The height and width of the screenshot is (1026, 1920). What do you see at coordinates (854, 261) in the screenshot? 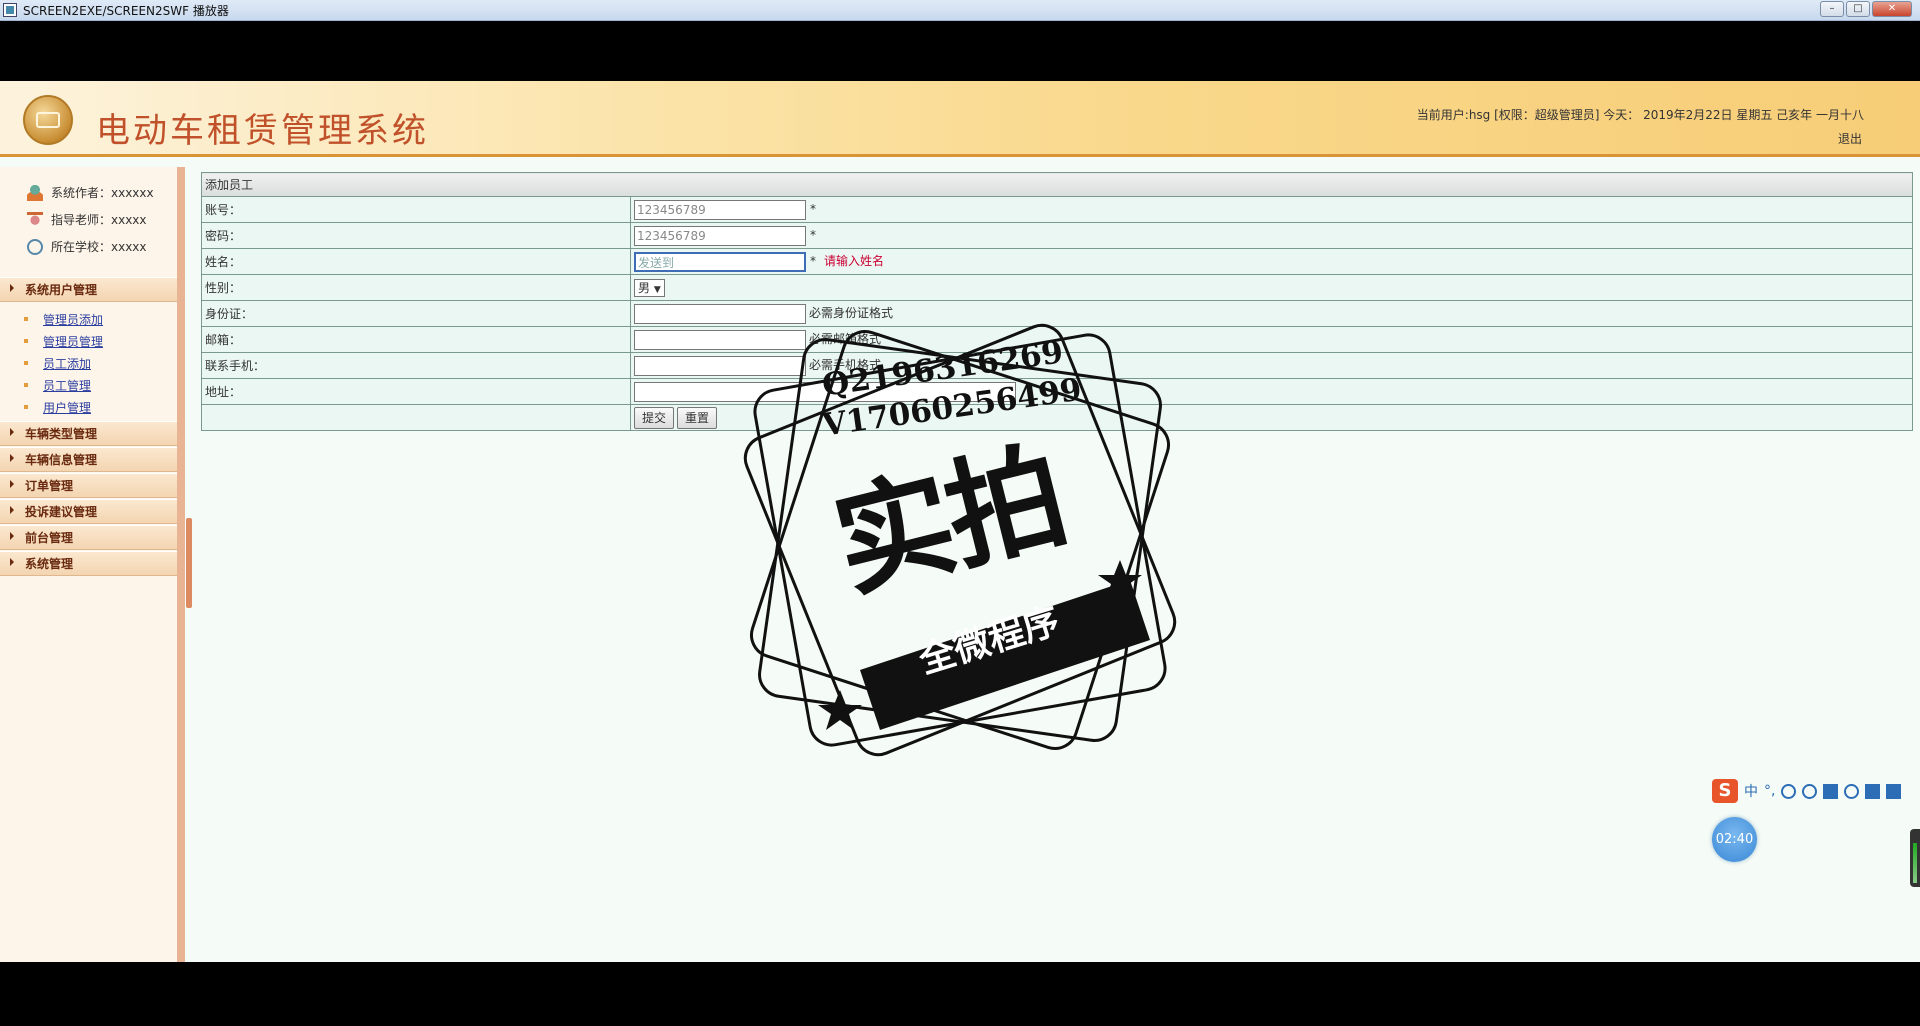
I see `name-error-message: 请输入姓名` at bounding box center [854, 261].